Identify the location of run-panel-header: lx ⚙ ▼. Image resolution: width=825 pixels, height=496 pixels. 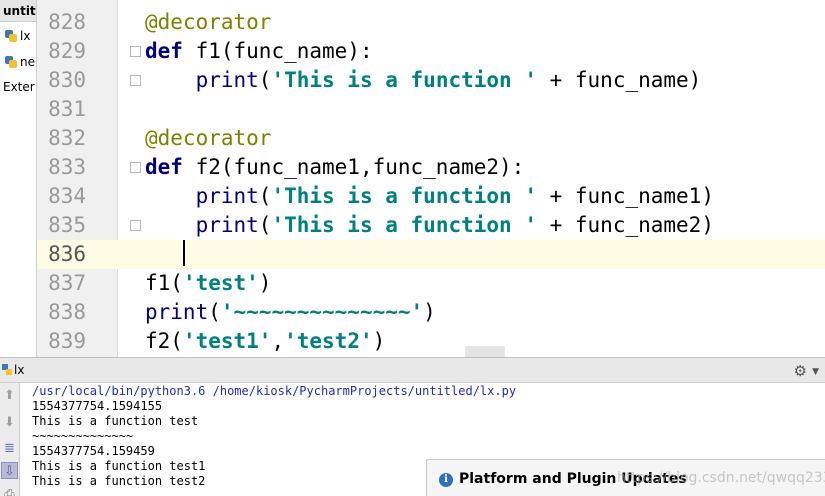
(412, 370).